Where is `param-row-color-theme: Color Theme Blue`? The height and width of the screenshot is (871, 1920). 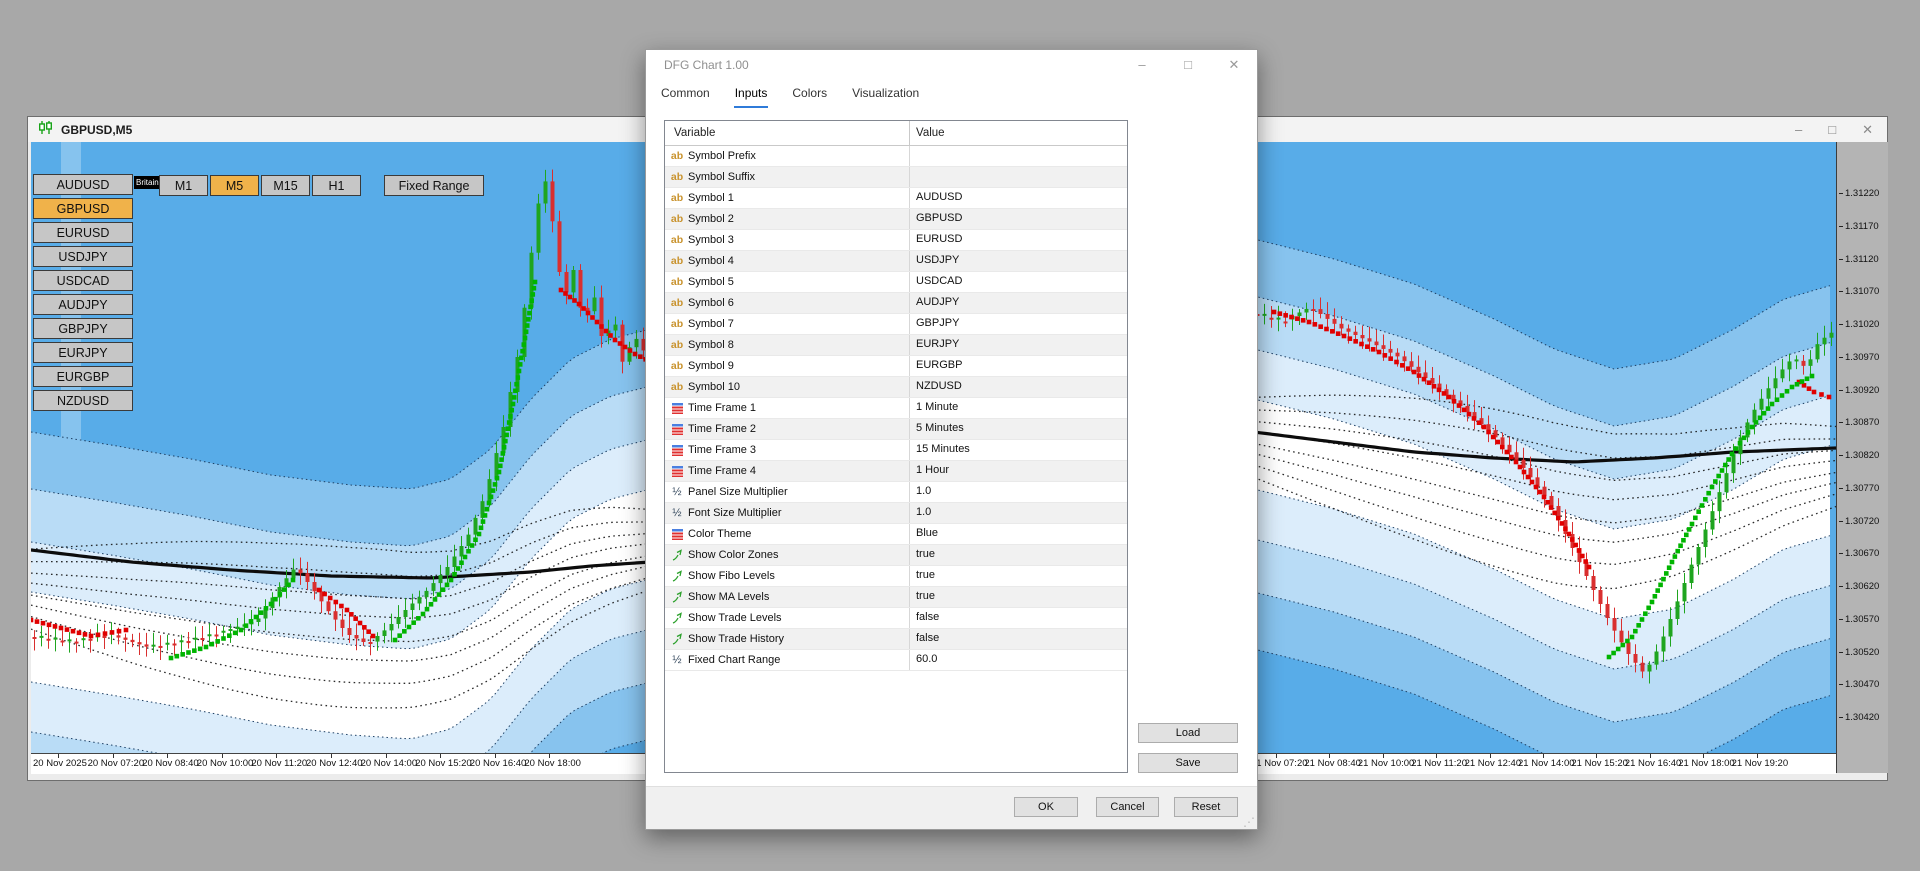
param-row-color-theme: Color Theme Blue is located at coordinates (896, 534).